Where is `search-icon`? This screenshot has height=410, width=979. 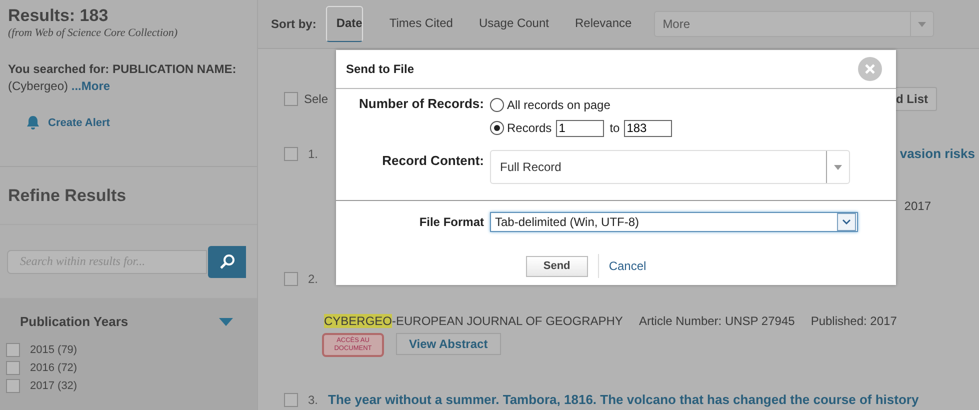
search-icon is located at coordinates (227, 262).